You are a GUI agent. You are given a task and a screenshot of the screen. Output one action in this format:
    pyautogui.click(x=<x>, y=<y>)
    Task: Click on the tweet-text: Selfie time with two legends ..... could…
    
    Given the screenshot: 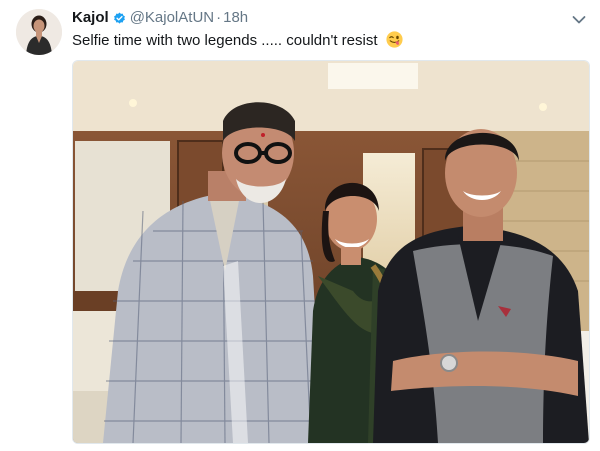 What is the action you would take?
    pyautogui.click(x=237, y=41)
    